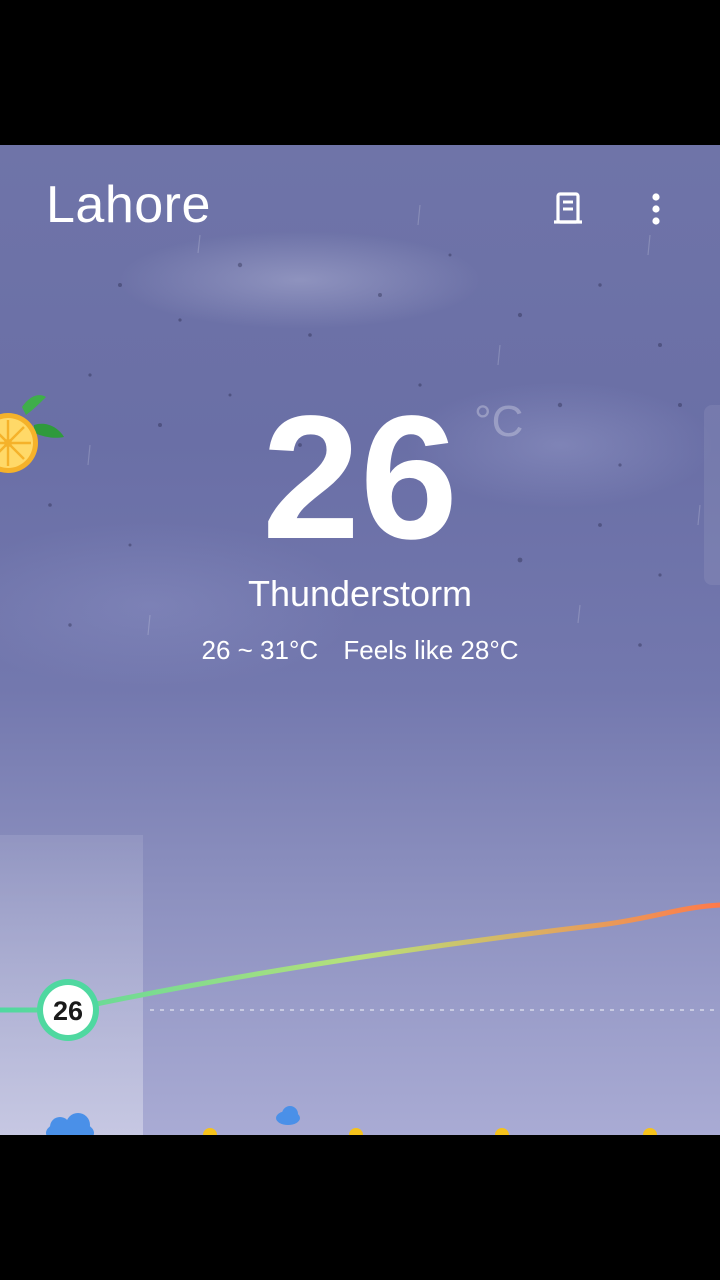 The image size is (720, 1280). What do you see at coordinates (70, 1124) in the screenshot?
I see `cloud-icon` at bounding box center [70, 1124].